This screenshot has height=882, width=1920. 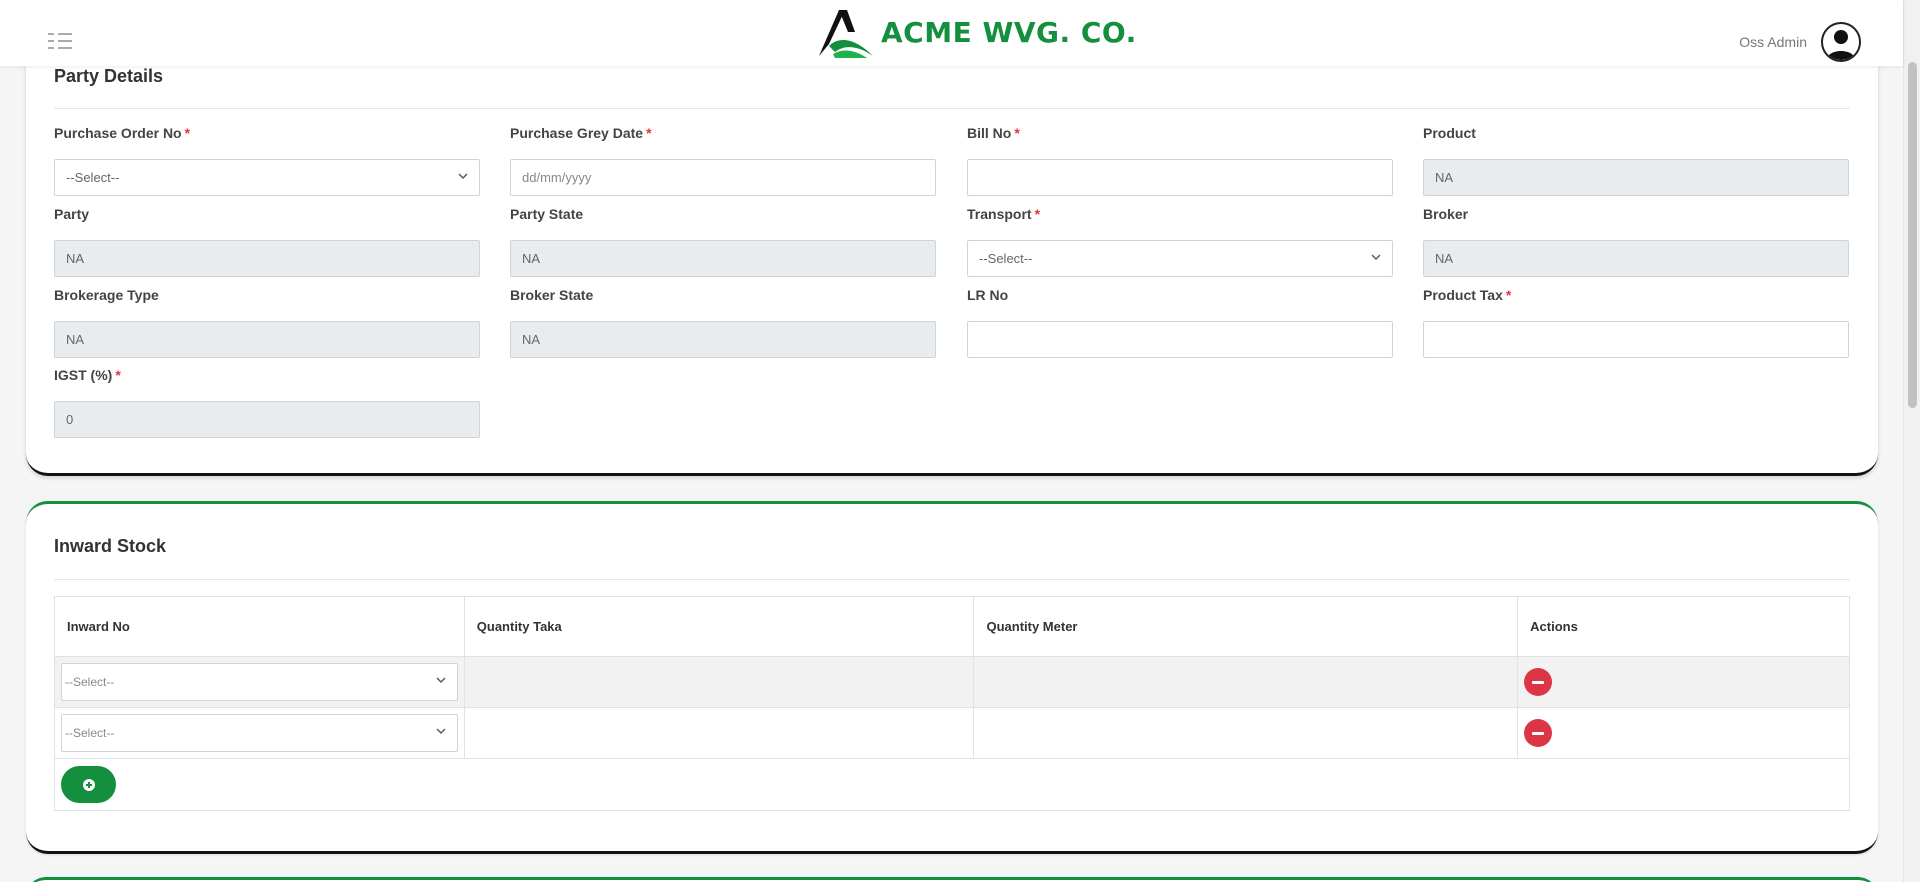 What do you see at coordinates (1636, 258) in the screenshot?
I see `broker-value: NA` at bounding box center [1636, 258].